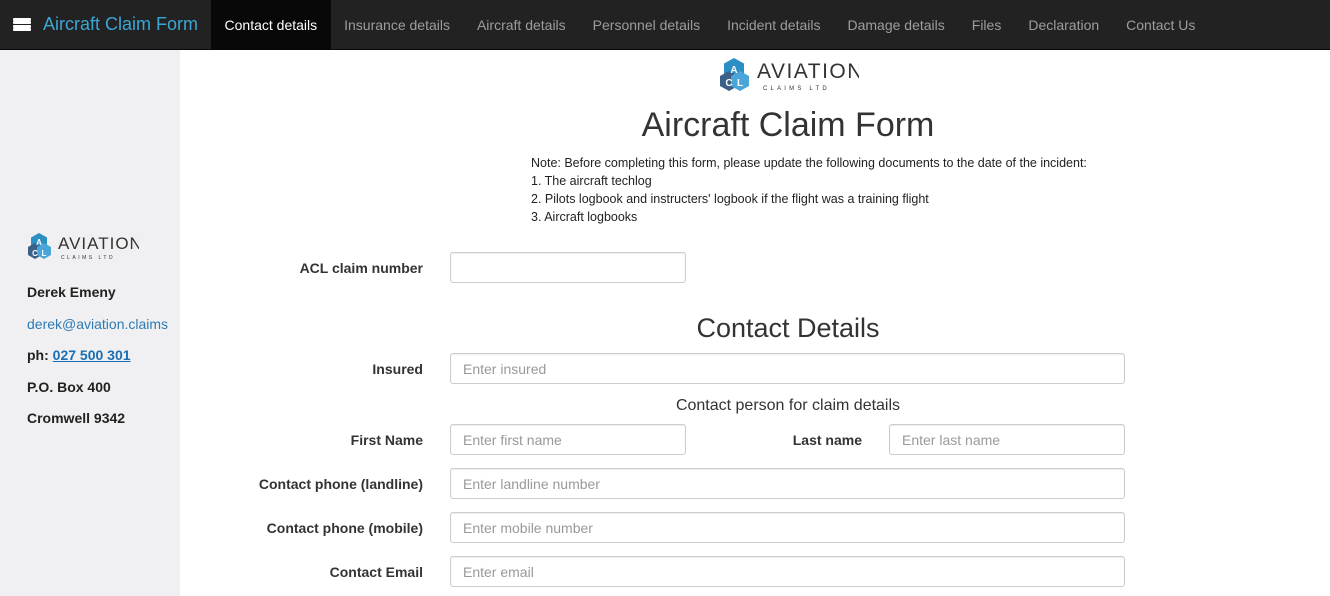  Describe the element at coordinates (787, 368) in the screenshot. I see `insured-input` at that location.